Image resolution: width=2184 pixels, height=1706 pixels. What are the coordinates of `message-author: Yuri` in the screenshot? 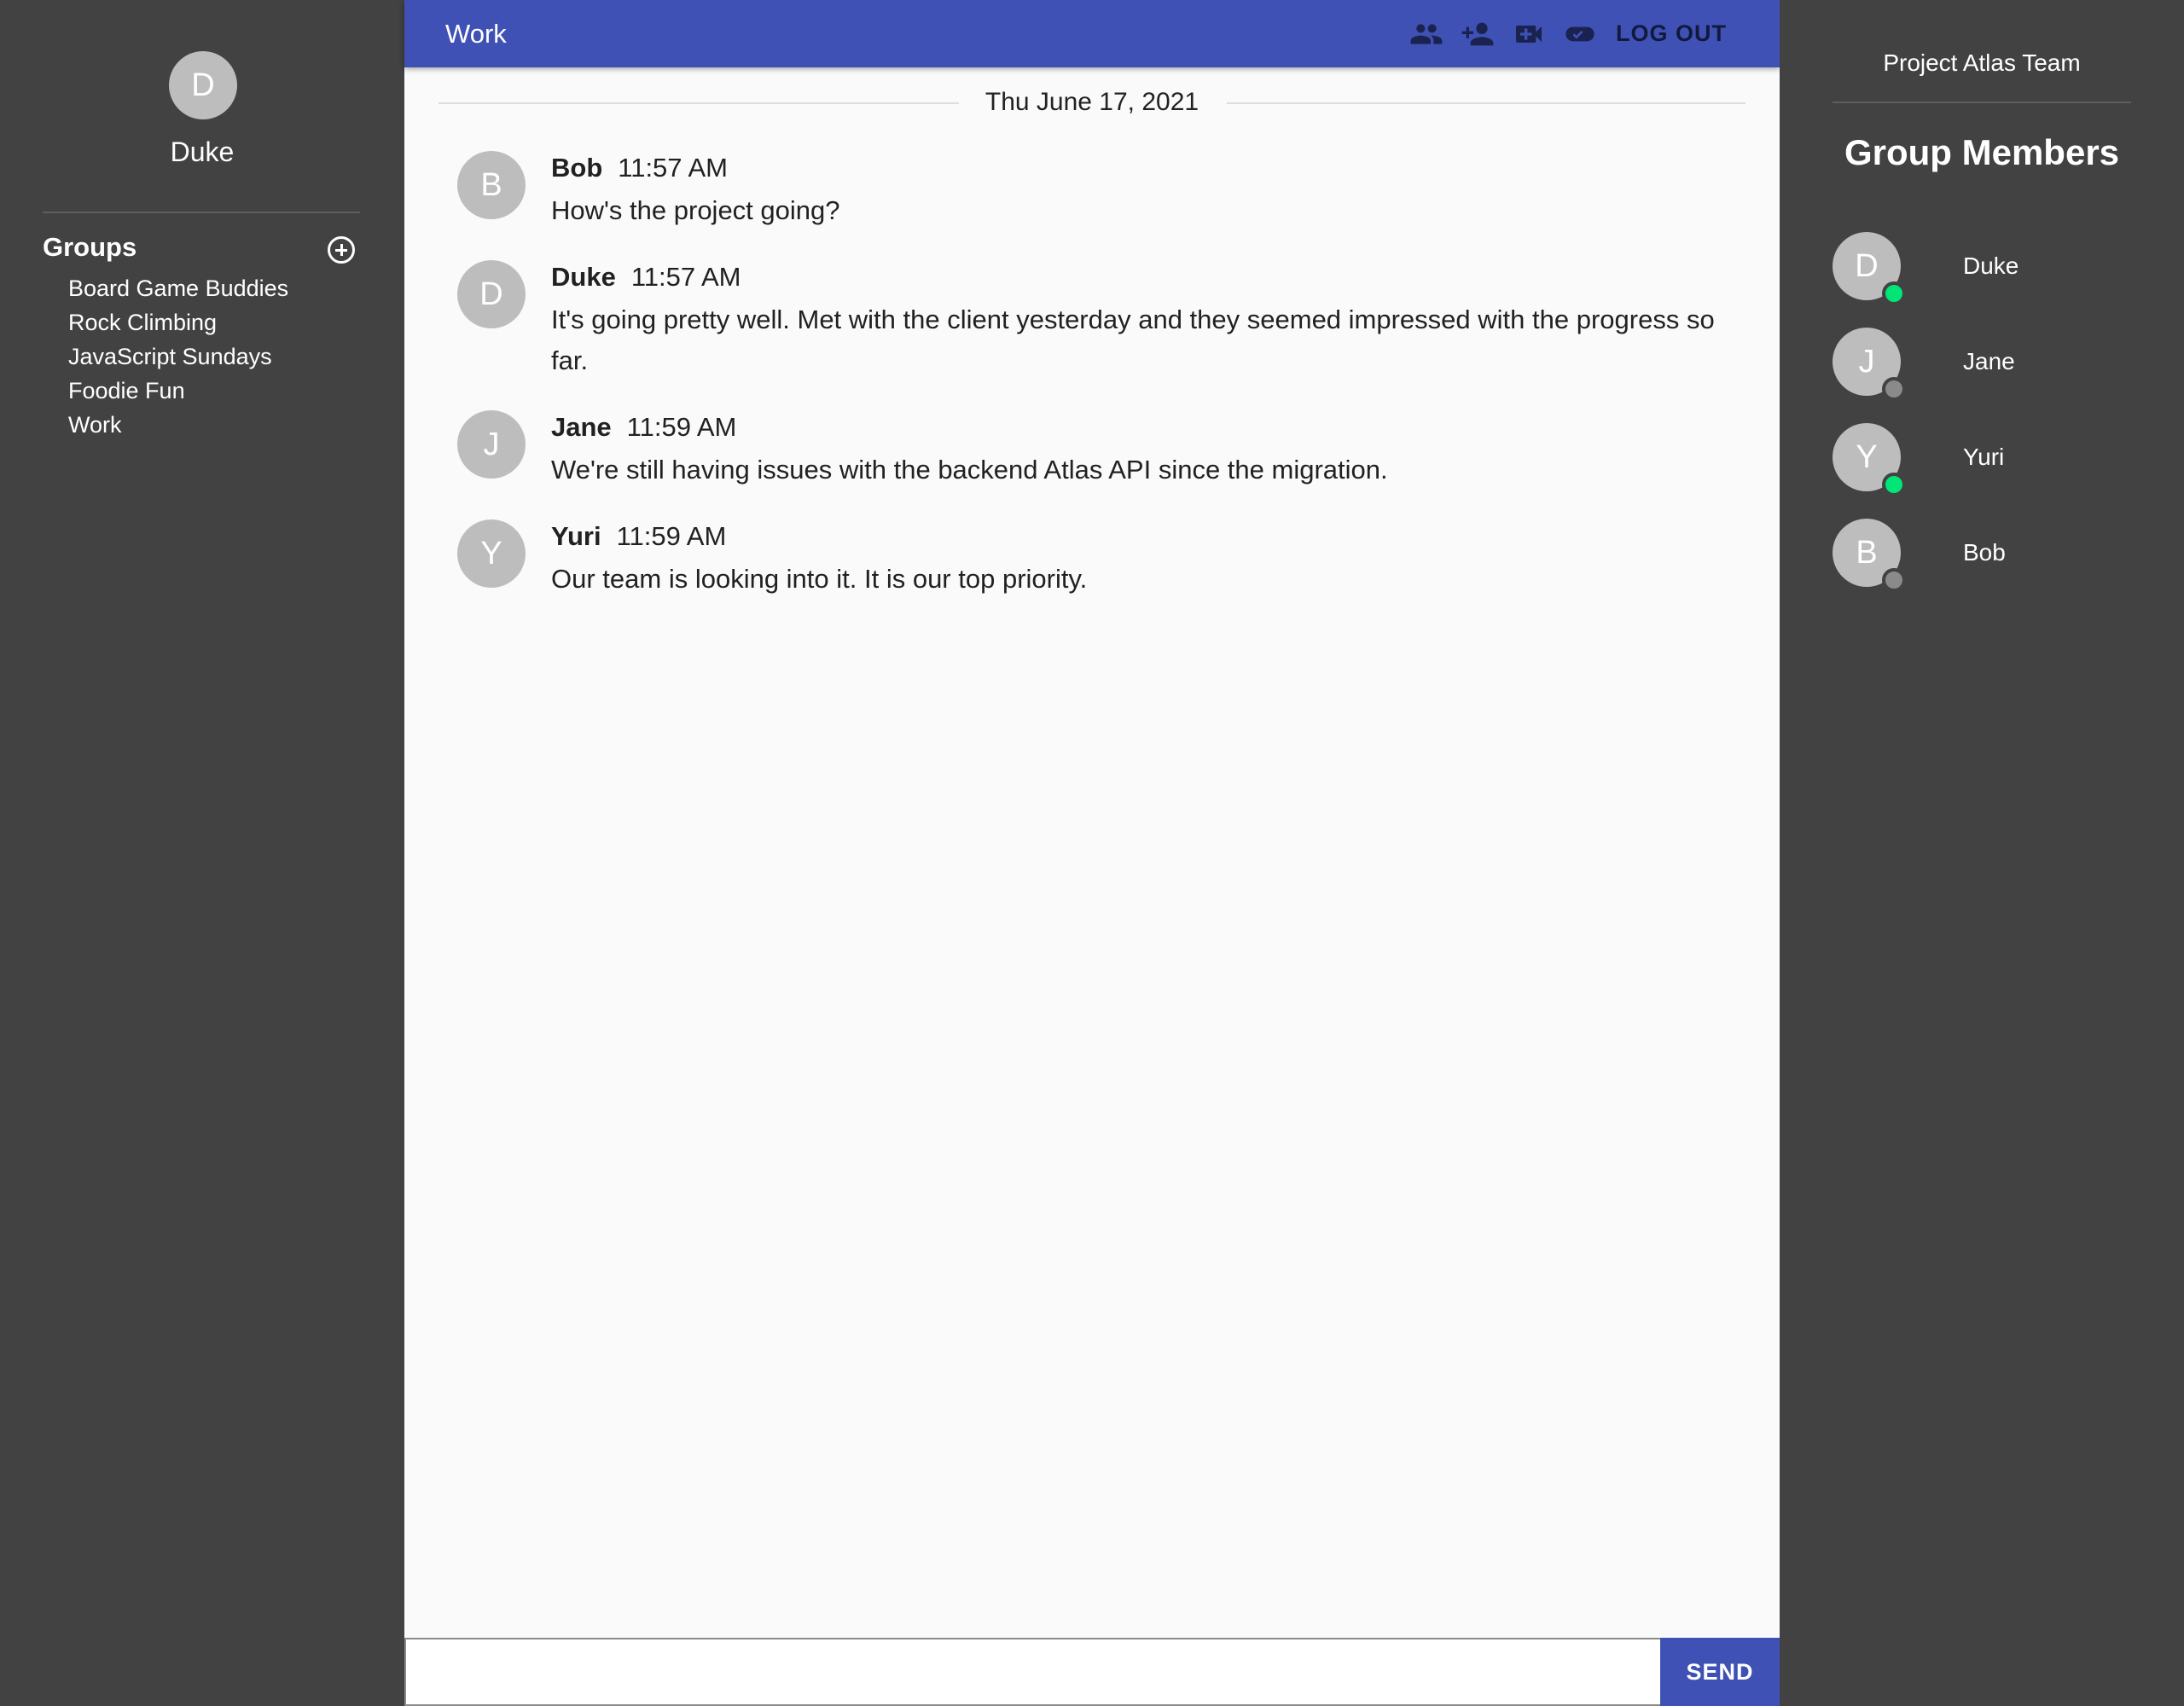 It's located at (576, 536).